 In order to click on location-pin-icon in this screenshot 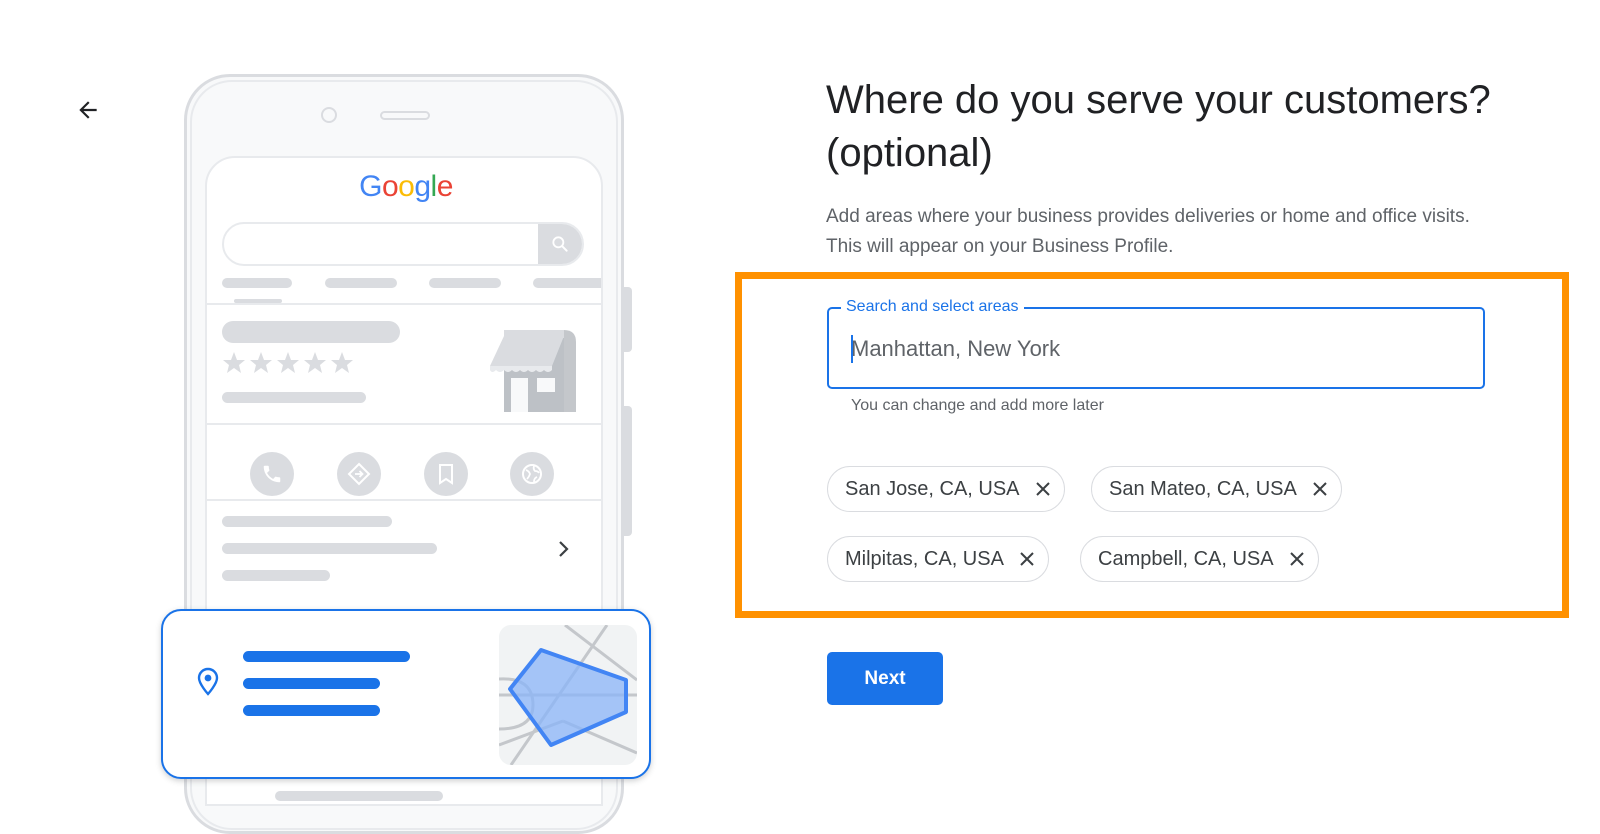, I will do `click(208, 684)`.